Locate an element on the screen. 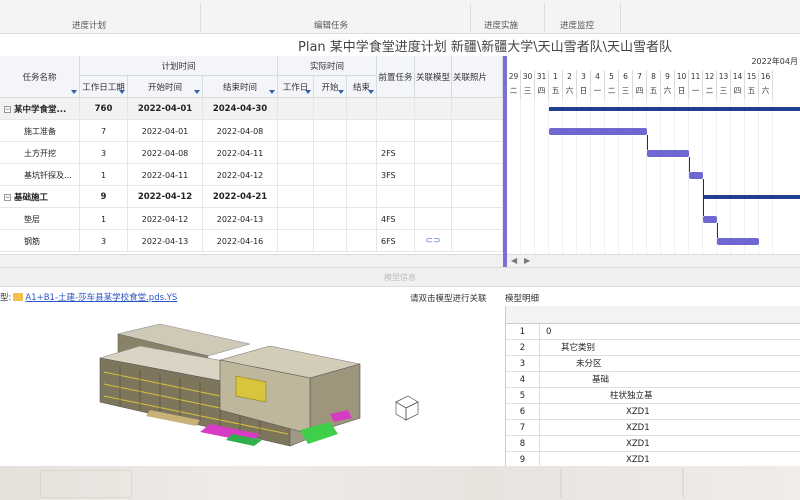  toolbar-section-progress-implement: 进度实施 is located at coordinates (501, 25).